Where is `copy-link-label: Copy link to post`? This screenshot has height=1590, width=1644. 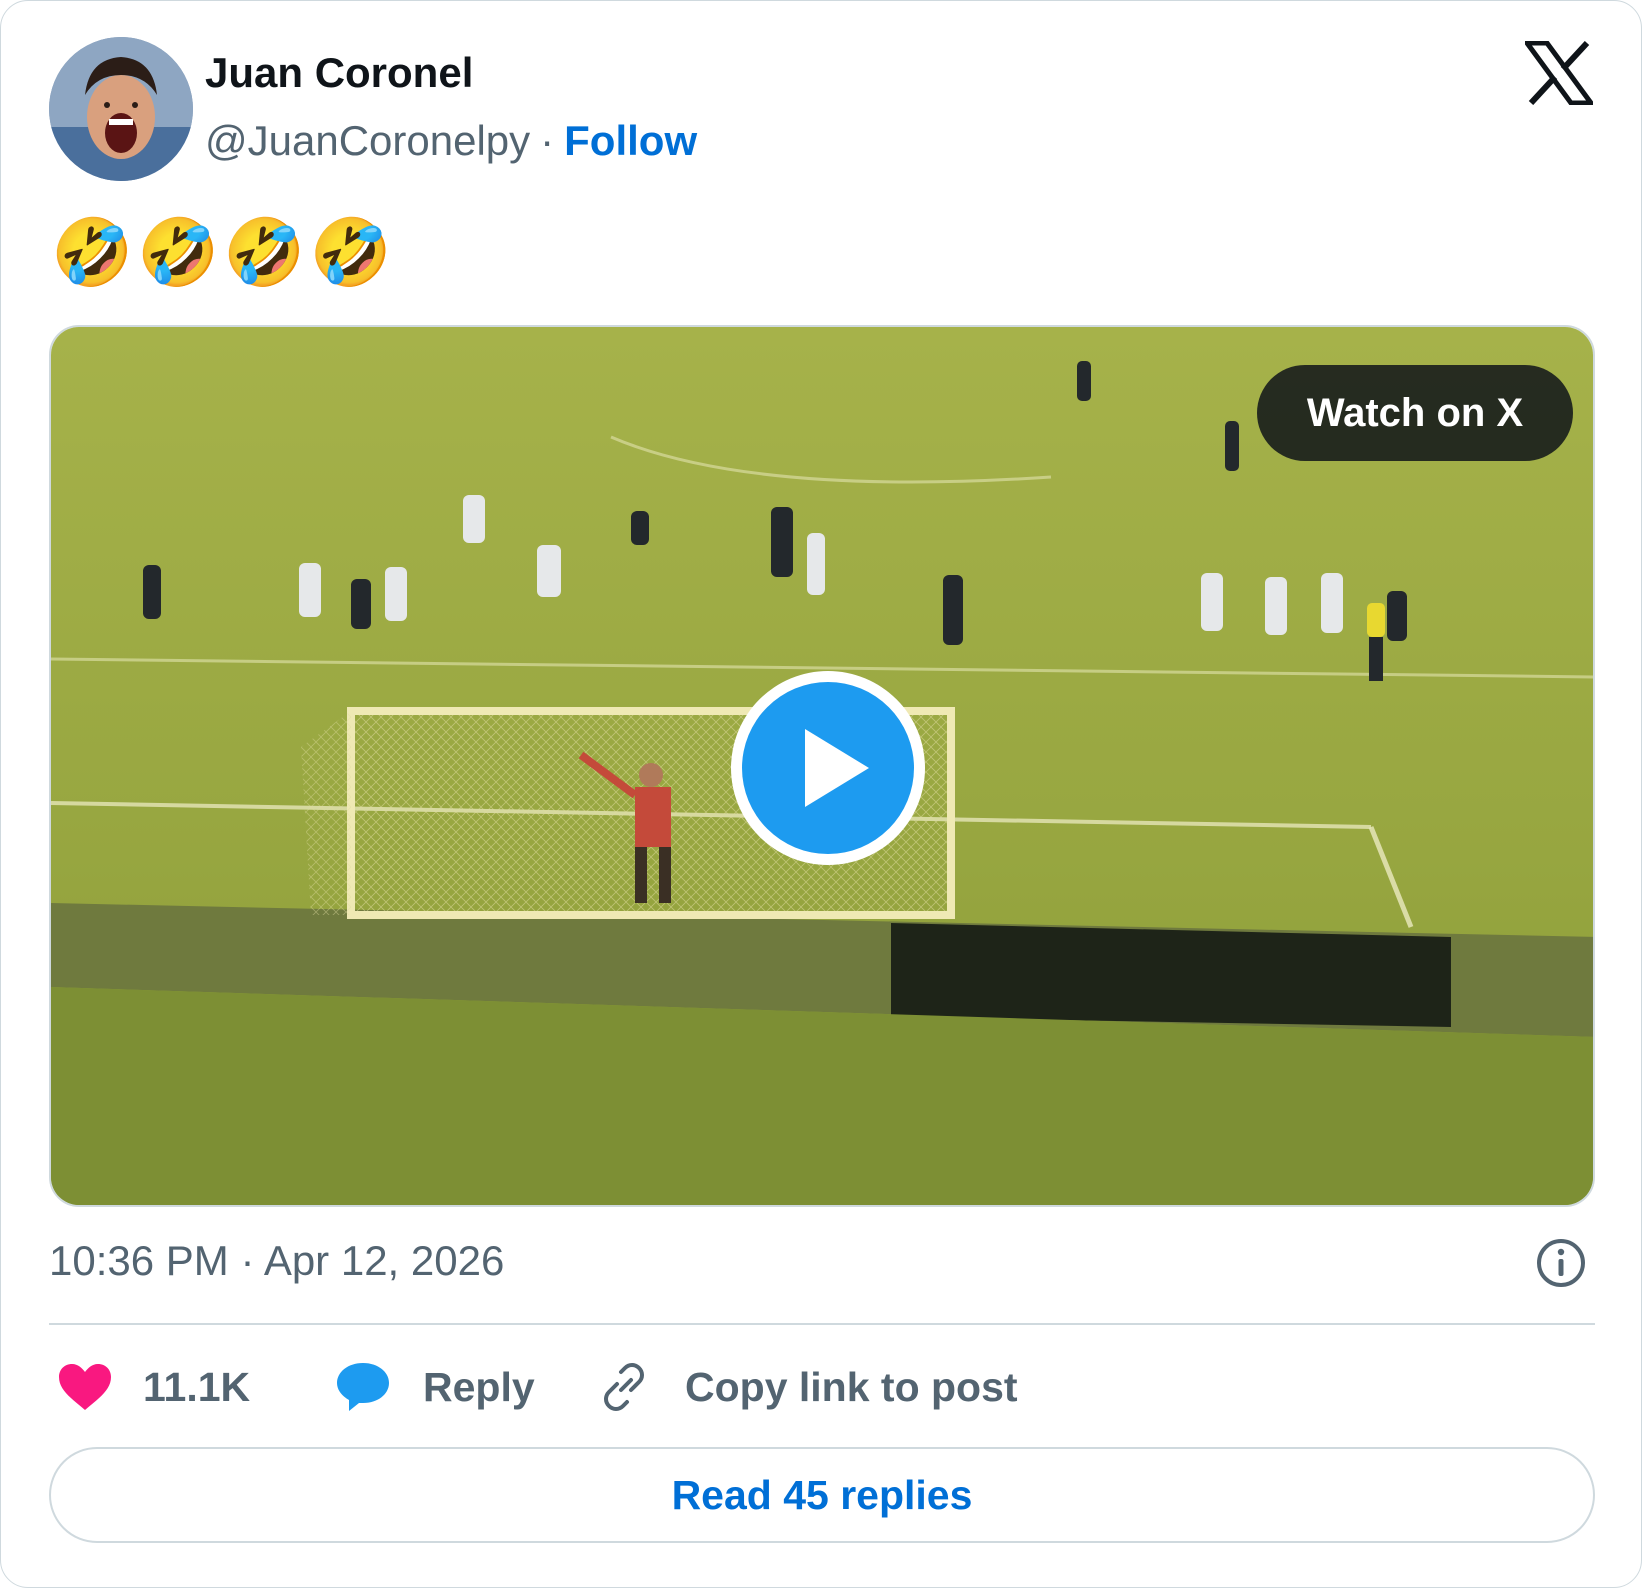
copy-link-label: Copy link to post is located at coordinates (851, 1386).